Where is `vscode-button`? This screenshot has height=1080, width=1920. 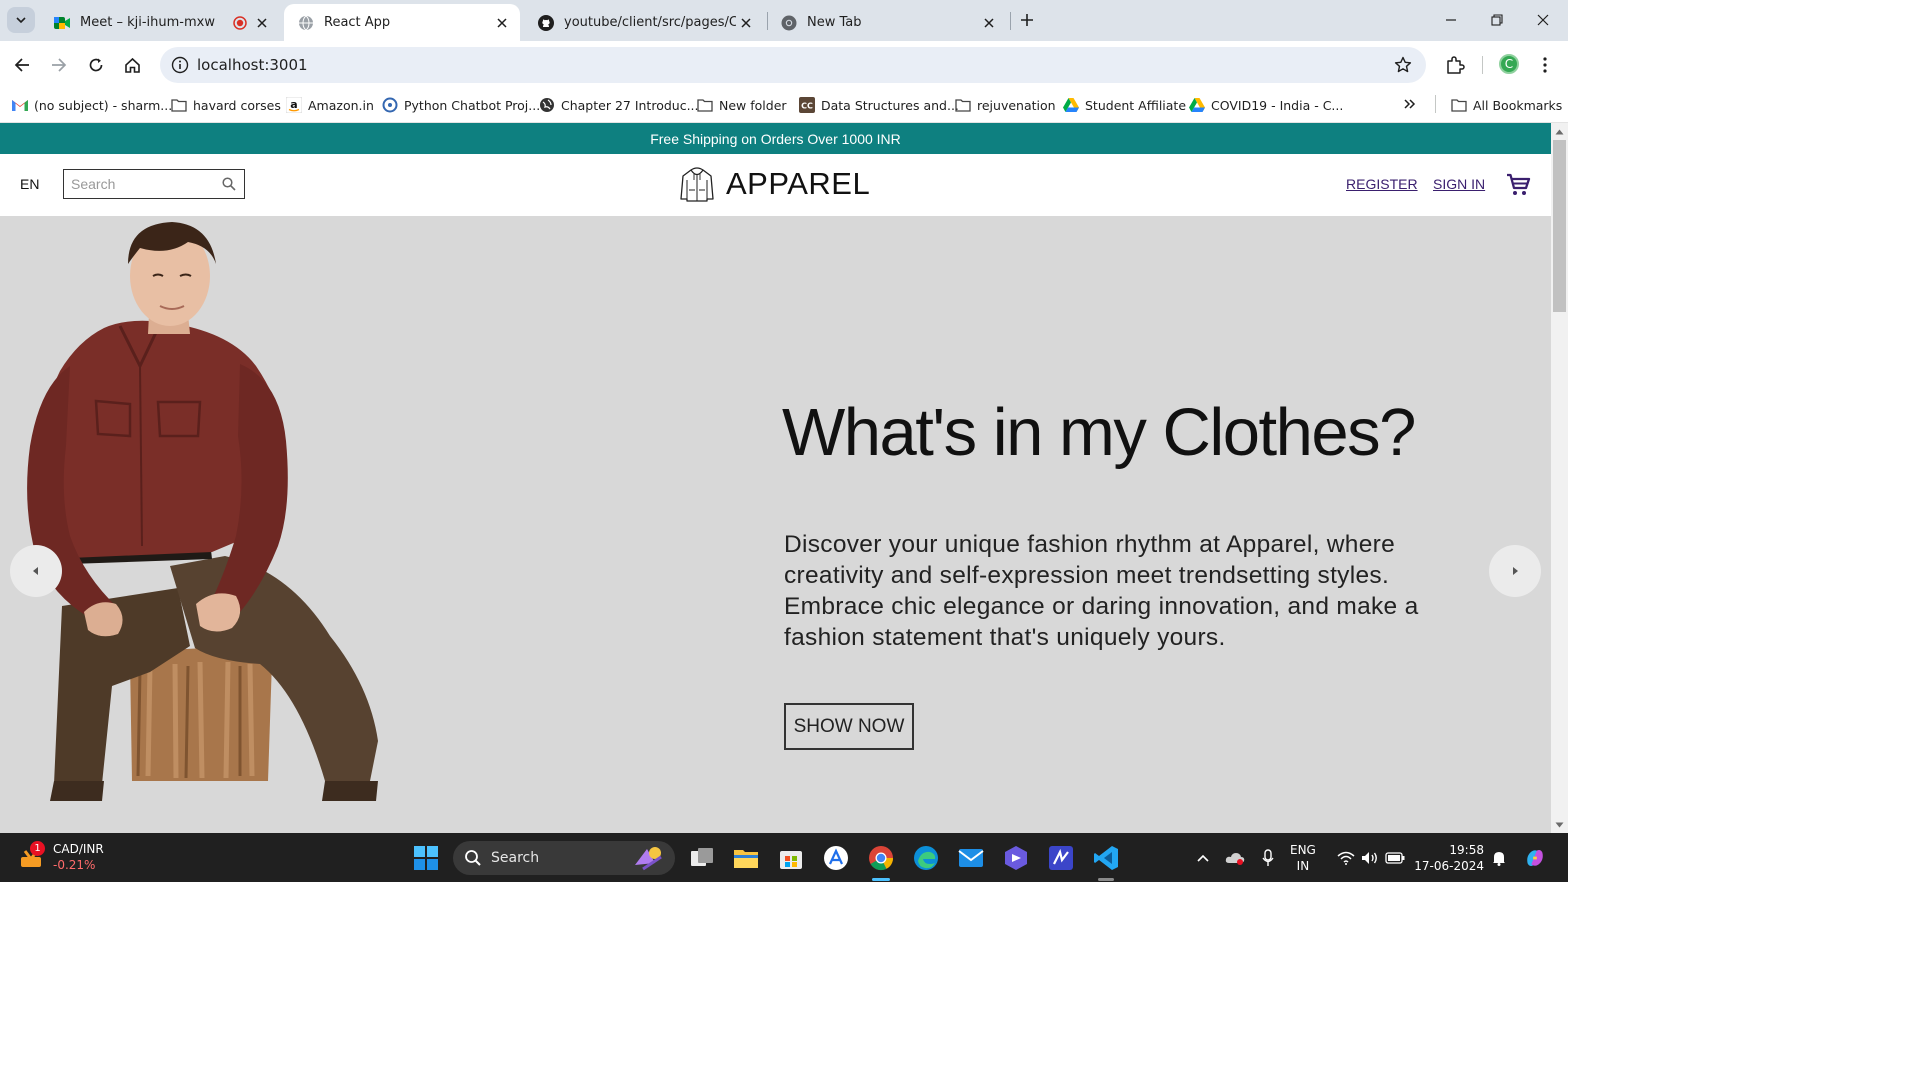
vscode-button is located at coordinates (1106, 858).